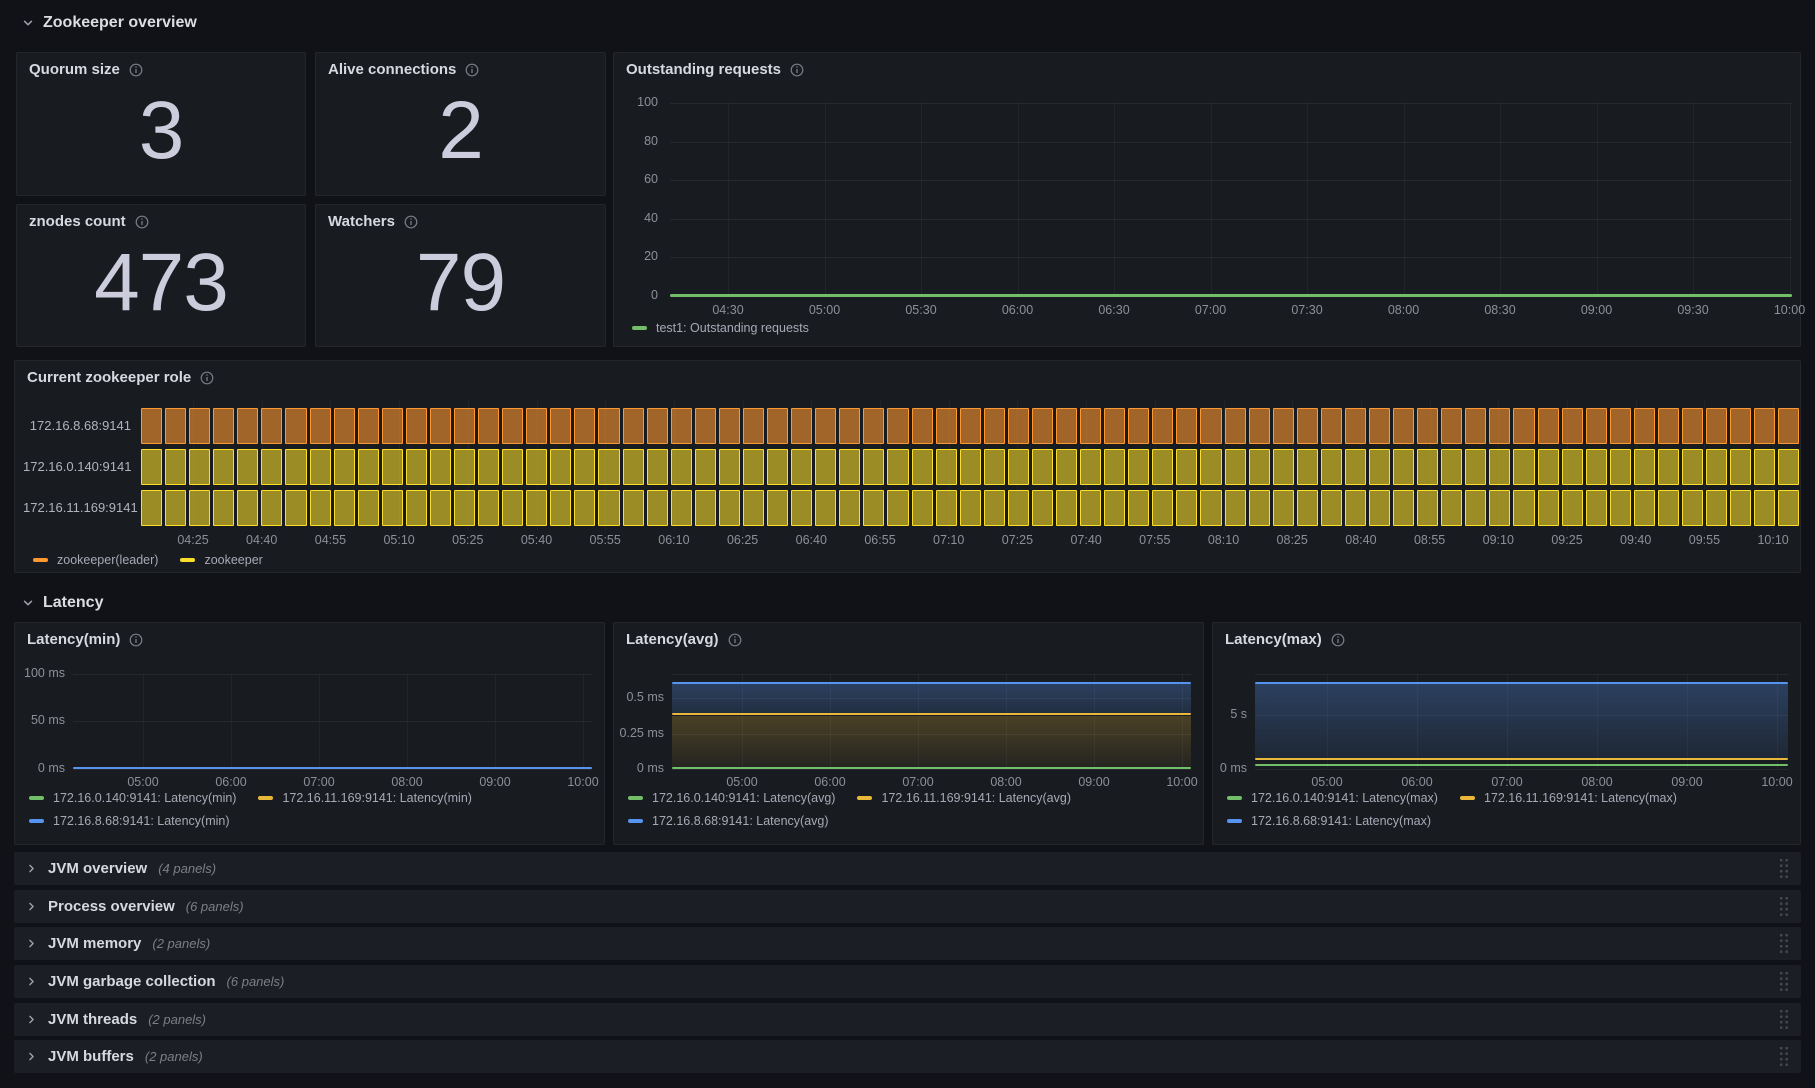 The height and width of the screenshot is (1088, 1815). Describe the element at coordinates (650, 768) in the screenshot. I see `y-tick: 0 ms` at that location.